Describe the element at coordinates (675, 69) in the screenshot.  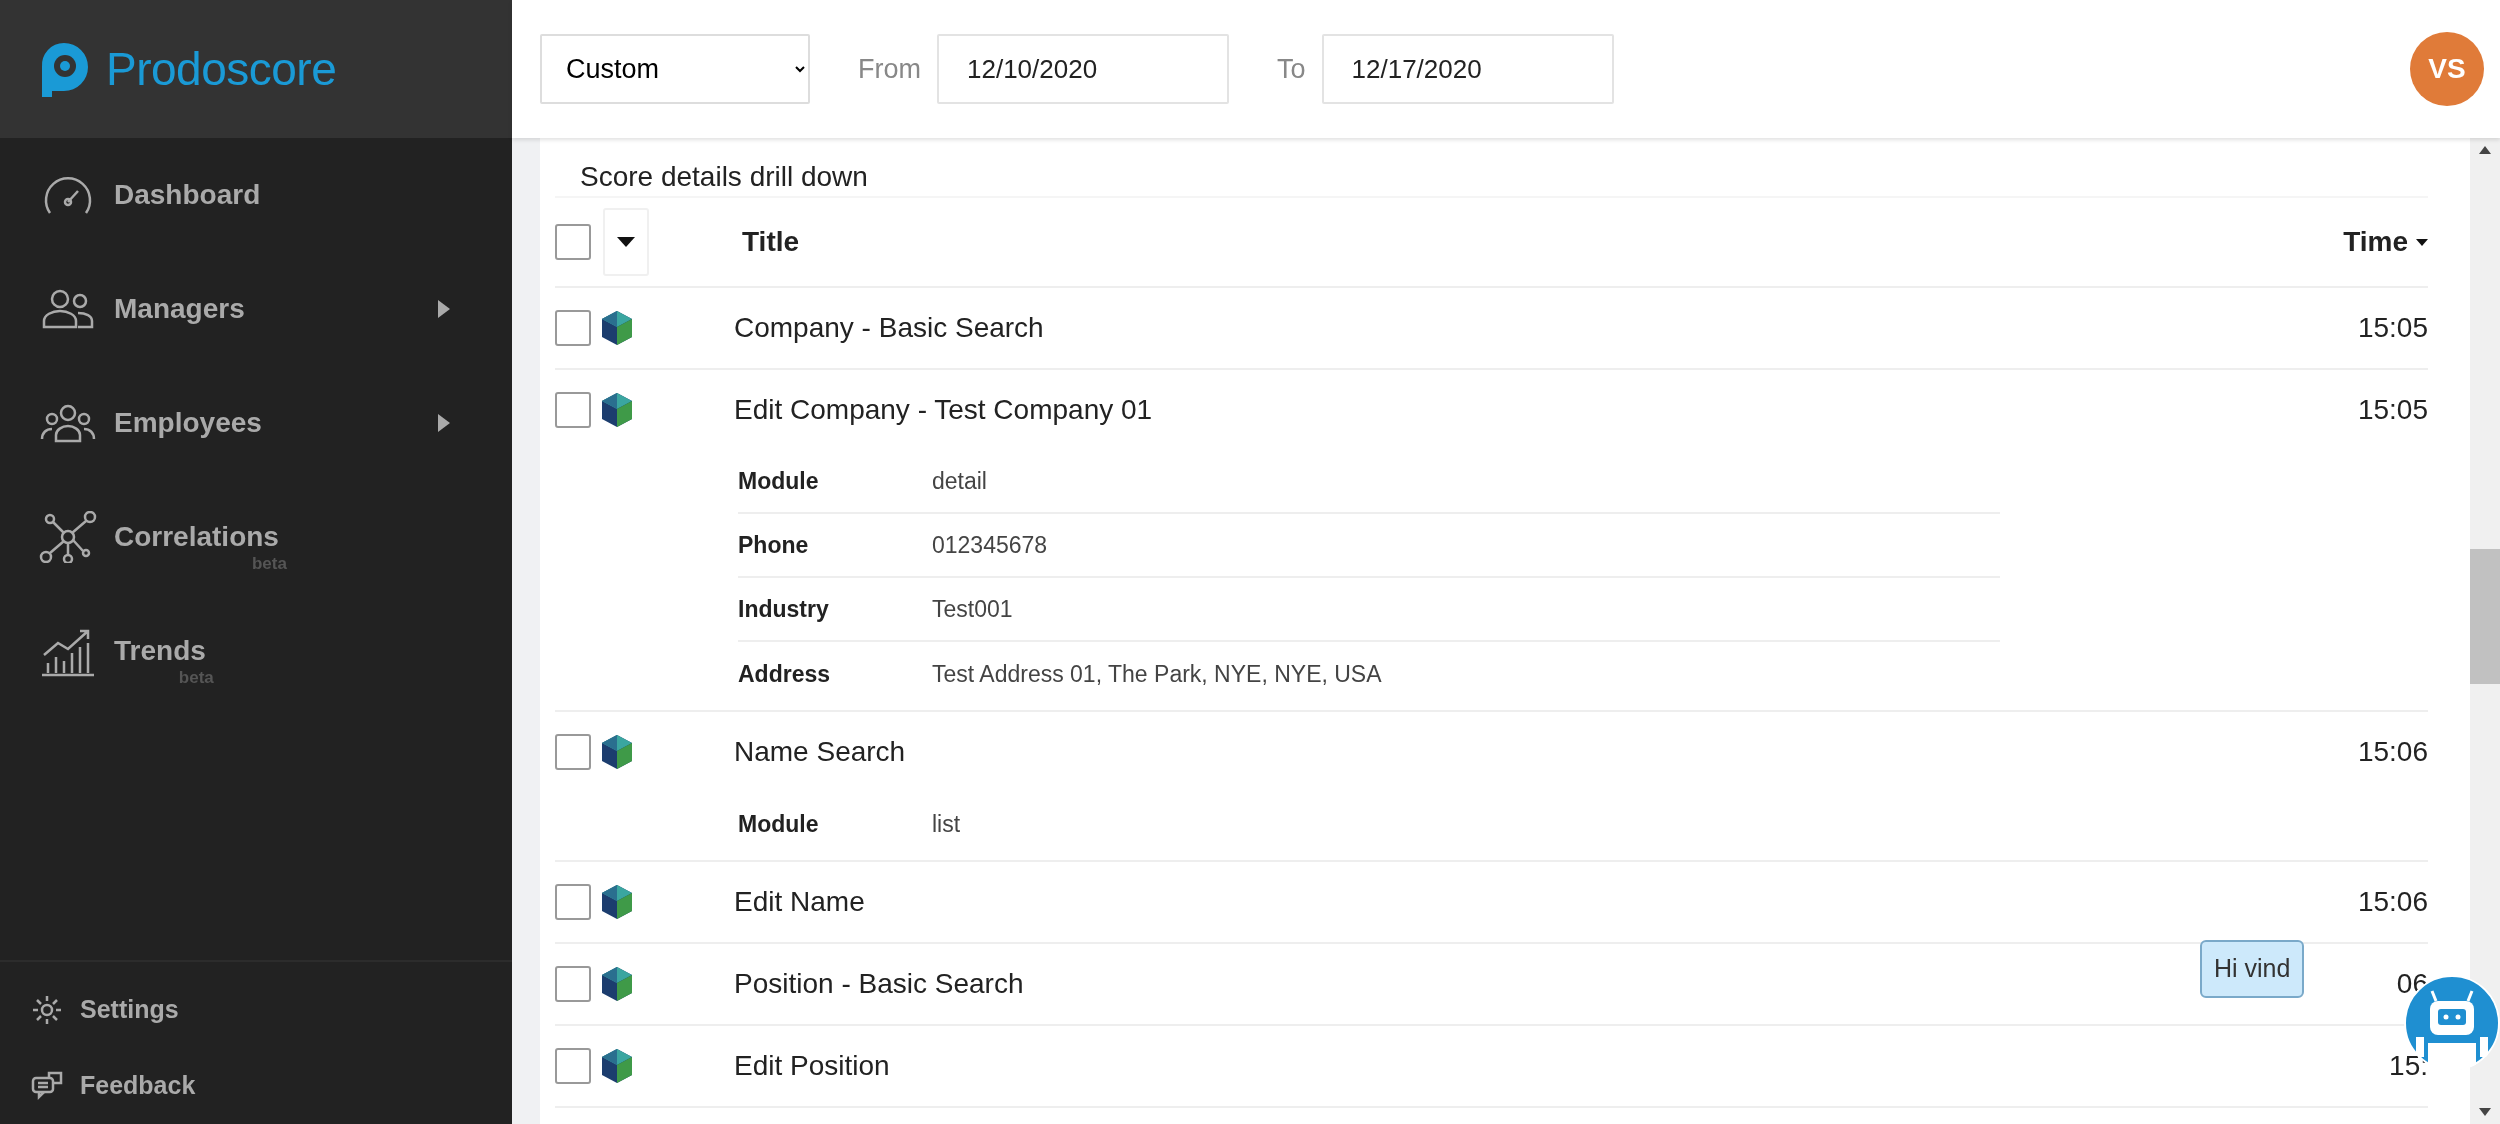
I see `range-select: Custom` at that location.